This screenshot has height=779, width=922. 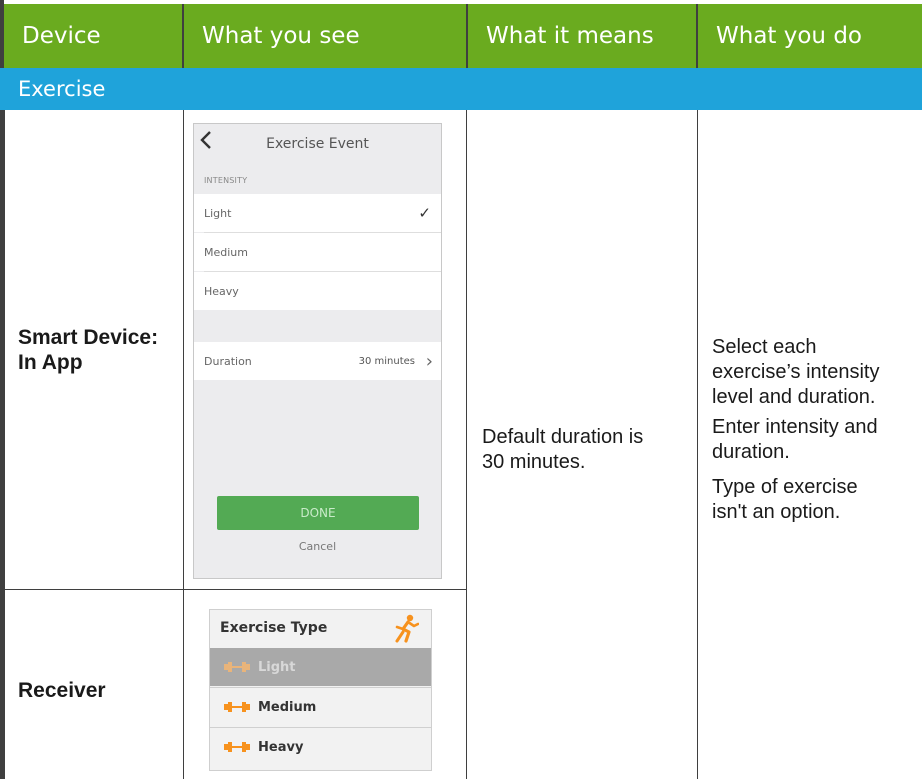 What do you see at coordinates (751, 452) in the screenshot?
I see `do-line: duration.` at bounding box center [751, 452].